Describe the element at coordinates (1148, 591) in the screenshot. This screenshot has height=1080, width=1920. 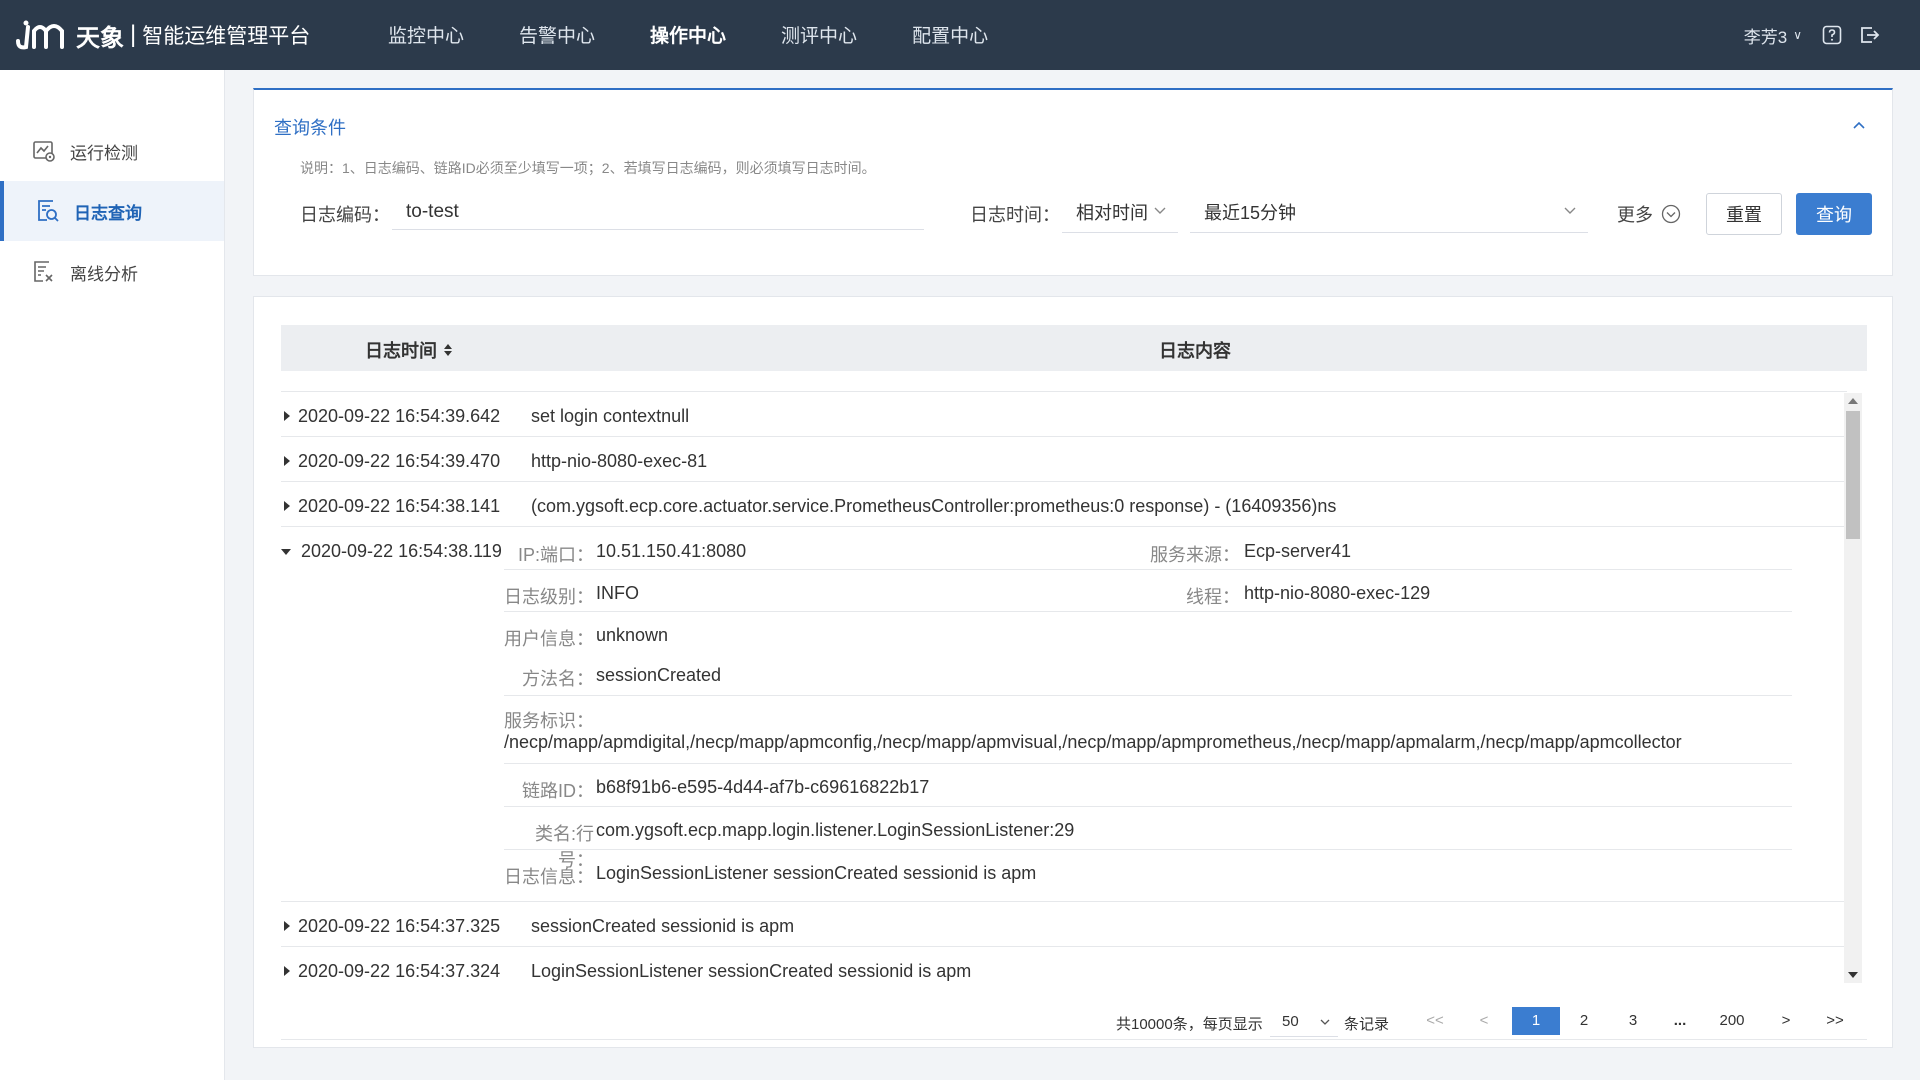
I see `detail-row: 日志级别： INFO 线程： http-nio-8080-exec-129` at that location.